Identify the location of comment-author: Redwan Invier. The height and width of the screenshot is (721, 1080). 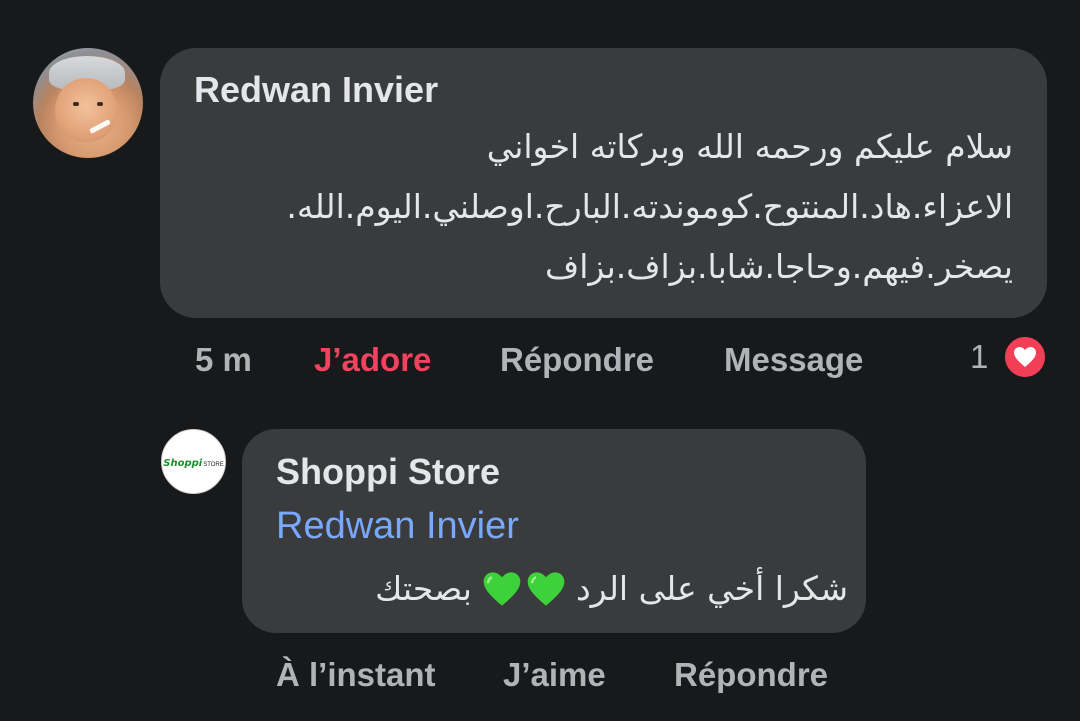
(316, 90).